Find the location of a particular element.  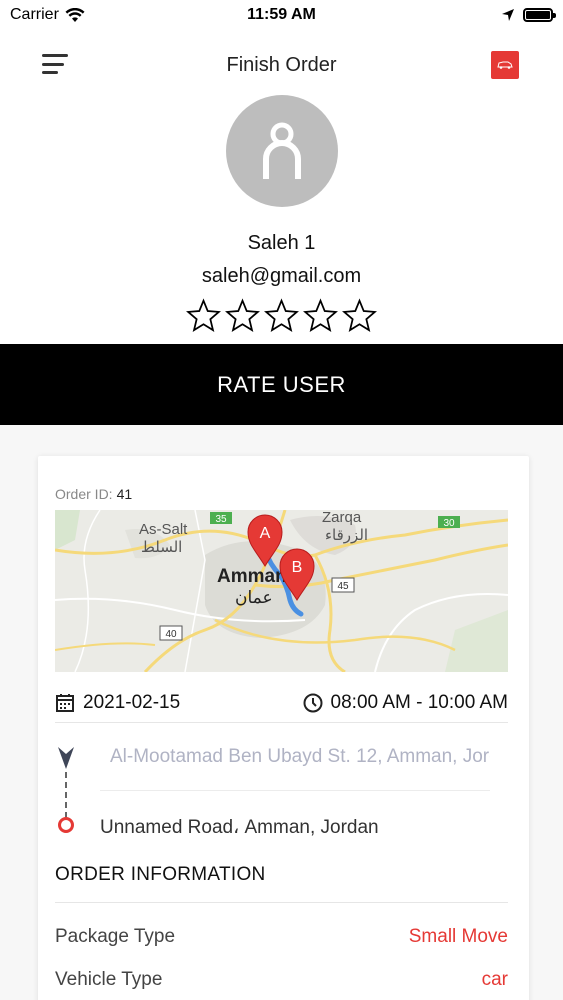

rating-stars is located at coordinates (281, 316).